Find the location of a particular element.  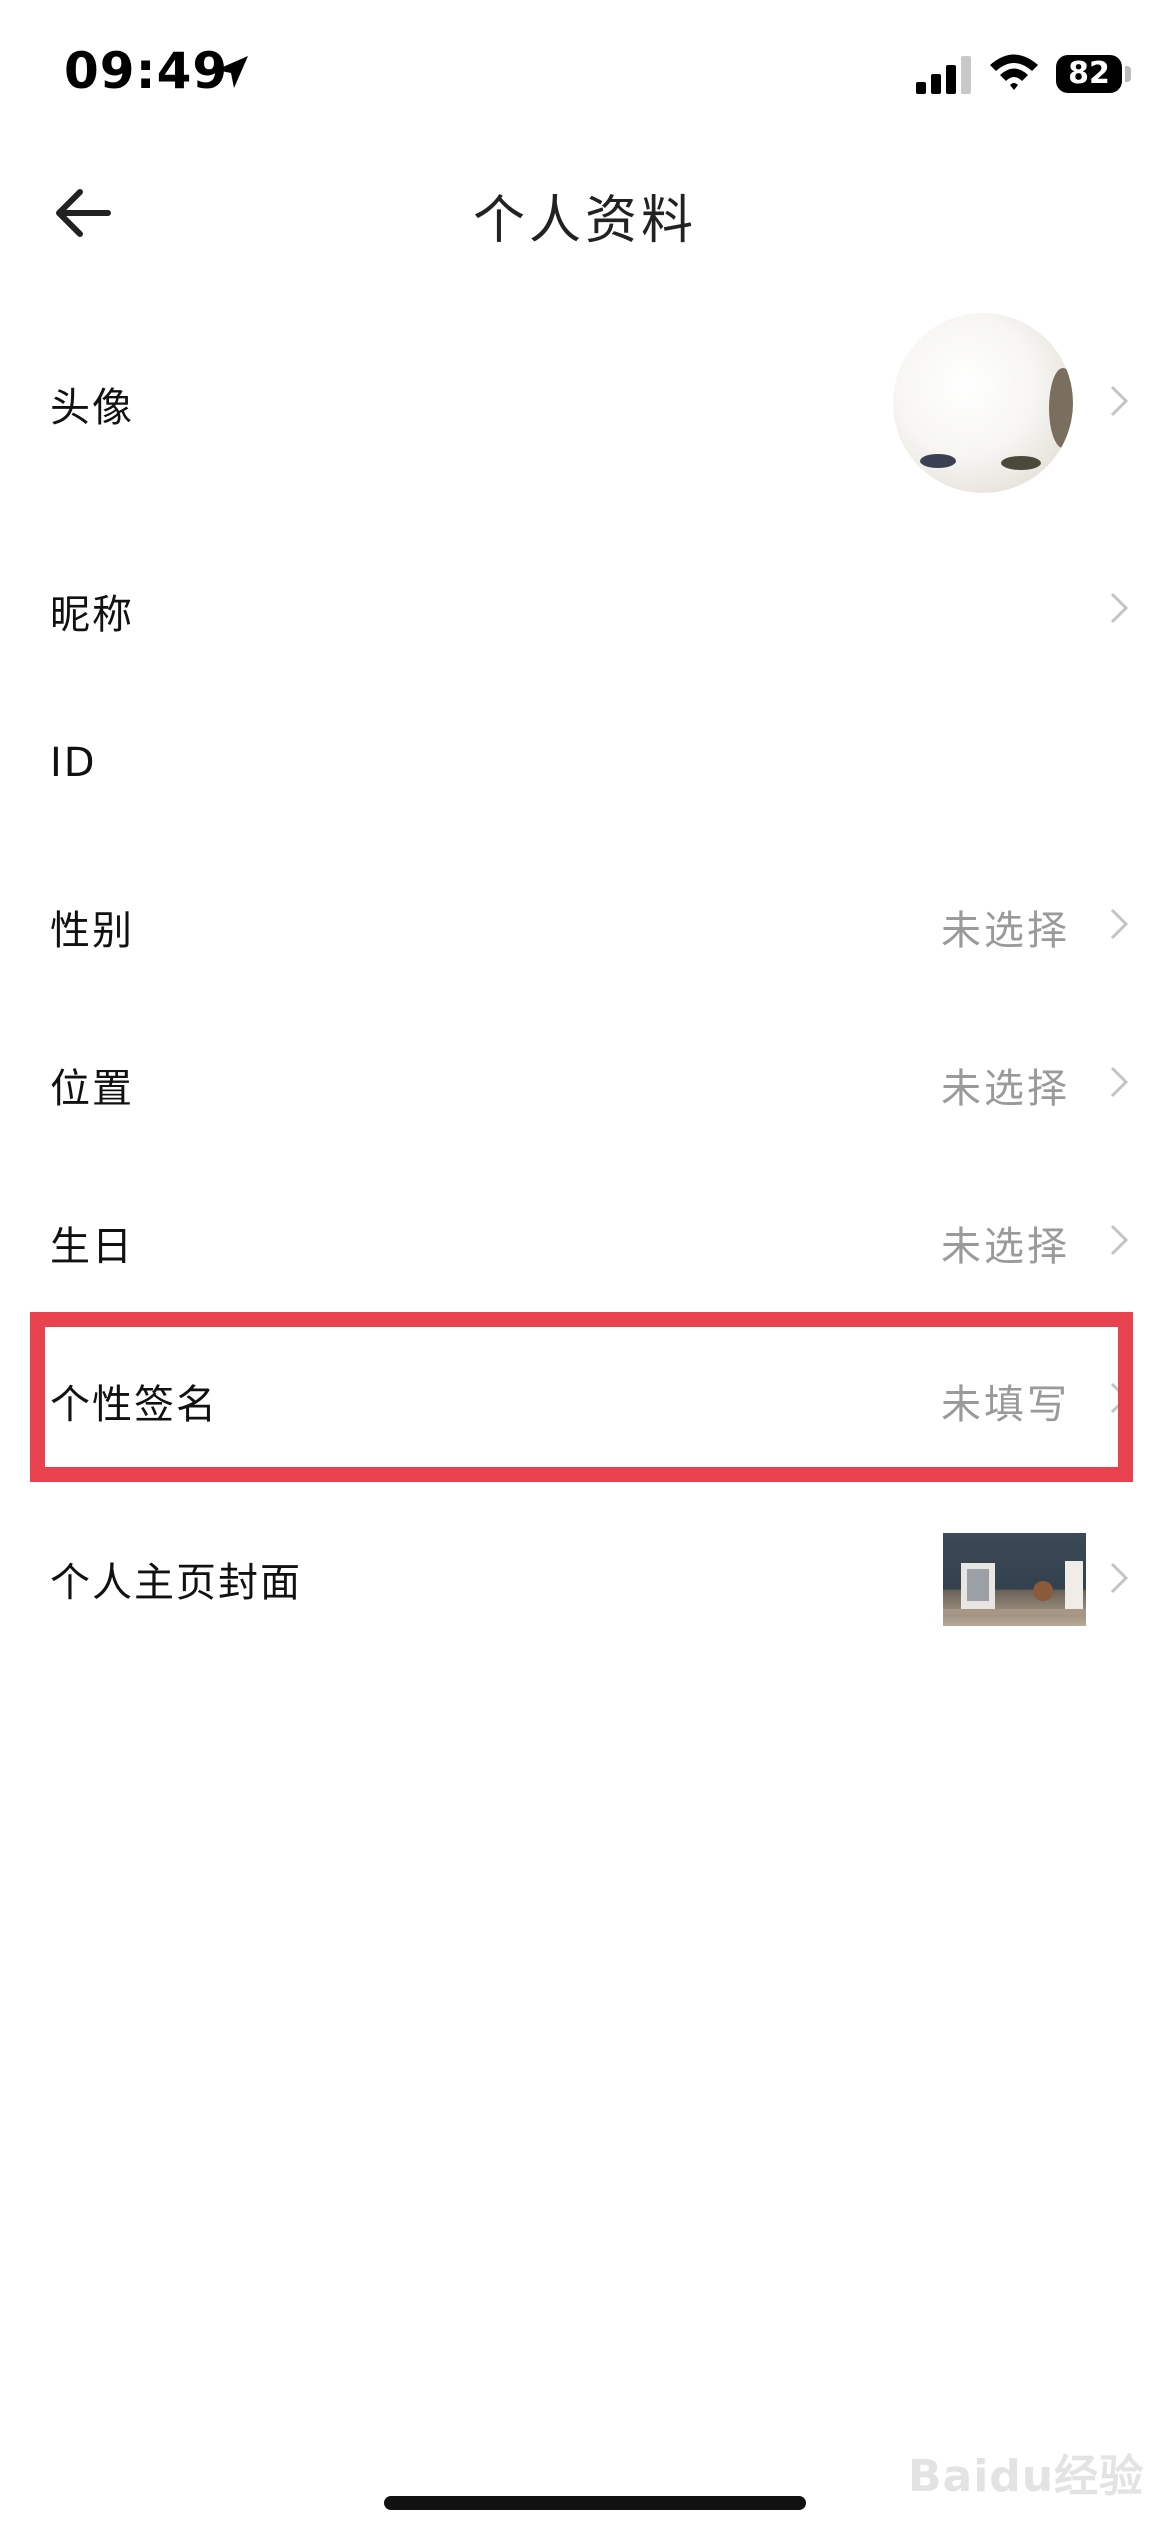

cellular-signal-icon is located at coordinates (943, 75).